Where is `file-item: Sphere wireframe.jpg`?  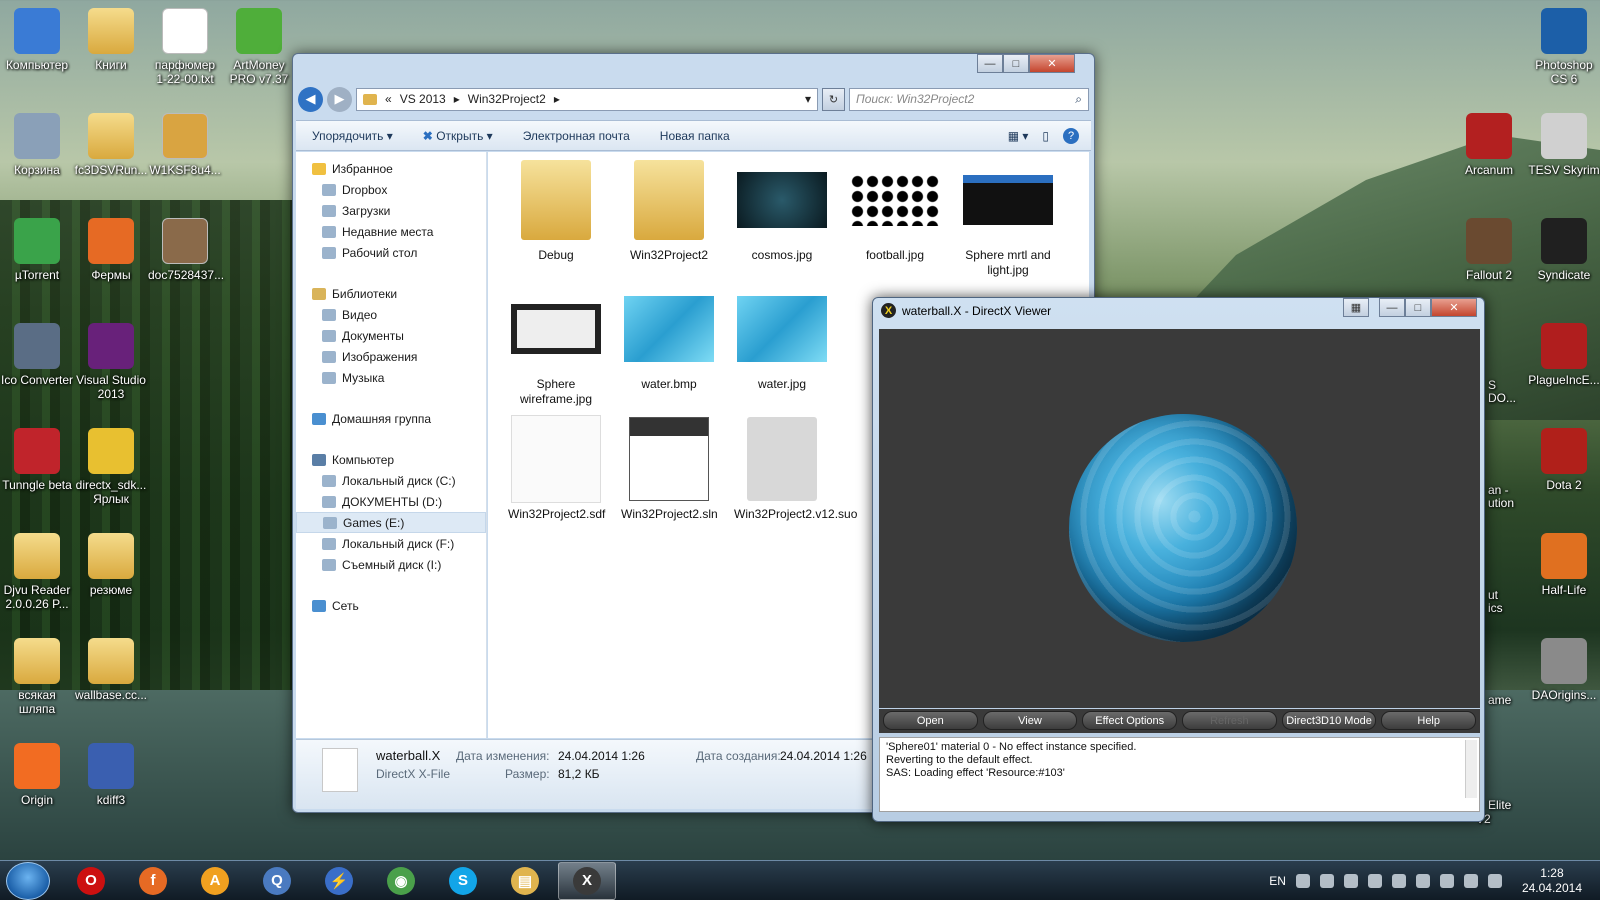
file-item: Sphere wireframe.jpg is located at coordinates (556, 346).